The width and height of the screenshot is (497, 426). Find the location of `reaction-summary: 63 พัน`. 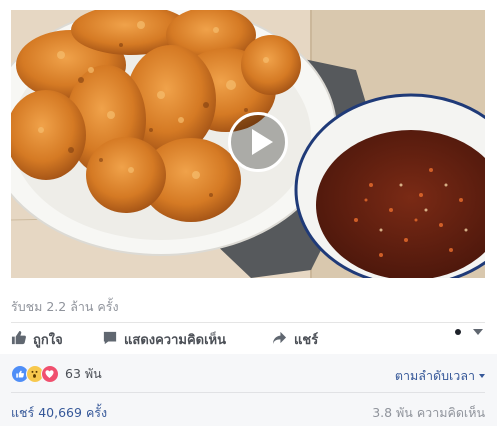

reaction-summary: 63 พัน is located at coordinates (56, 374).